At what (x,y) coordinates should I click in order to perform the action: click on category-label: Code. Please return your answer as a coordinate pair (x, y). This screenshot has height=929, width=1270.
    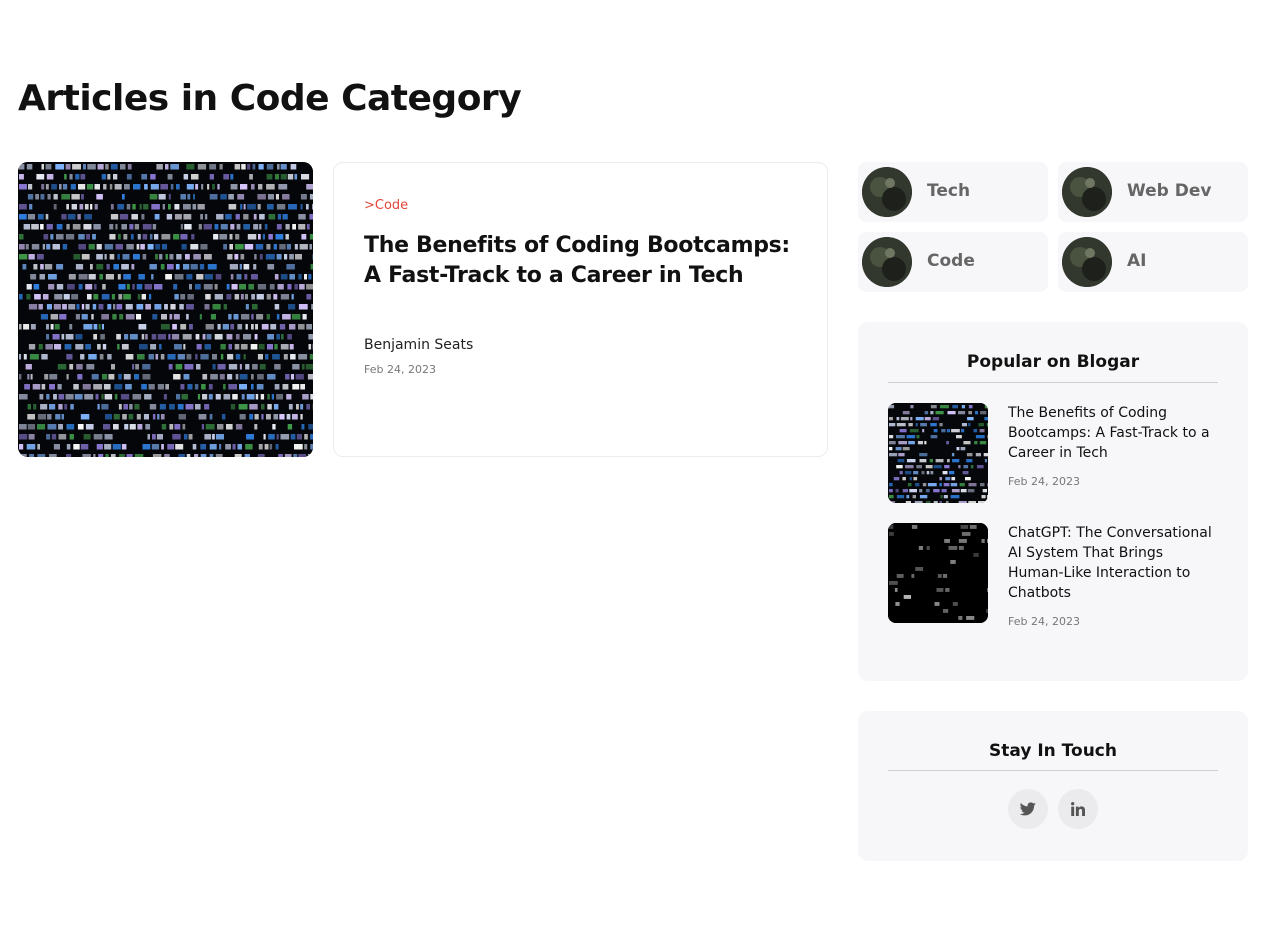
    Looking at the image, I should click on (951, 261).